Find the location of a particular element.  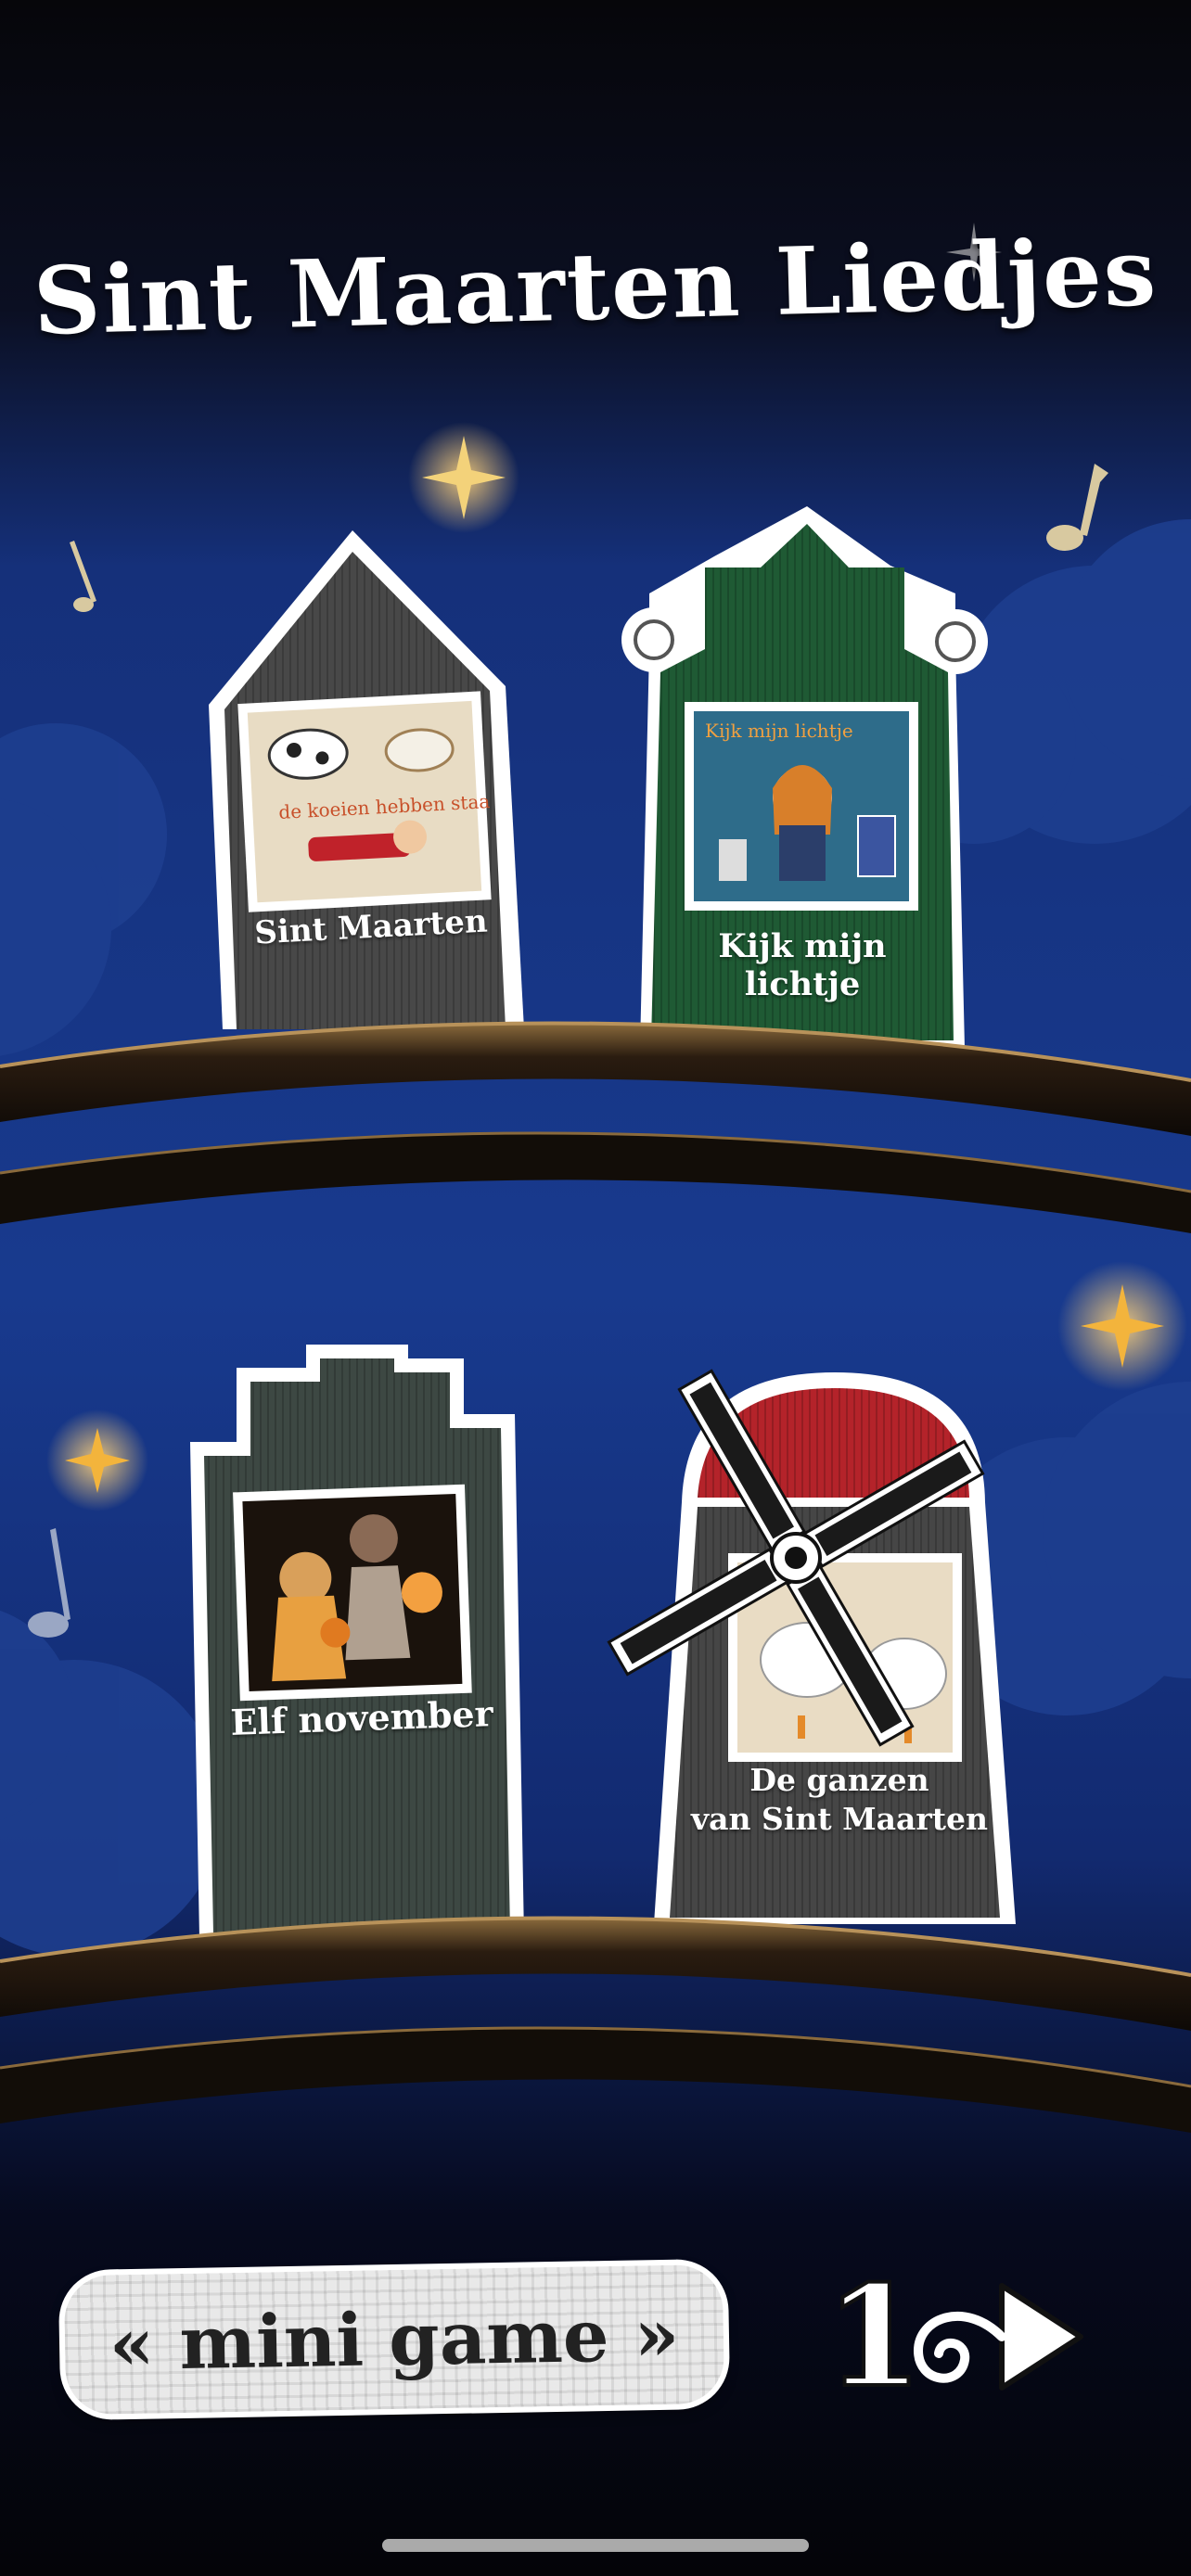

song-thumbnail: Kijk mijn lichtje is located at coordinates (801, 806).